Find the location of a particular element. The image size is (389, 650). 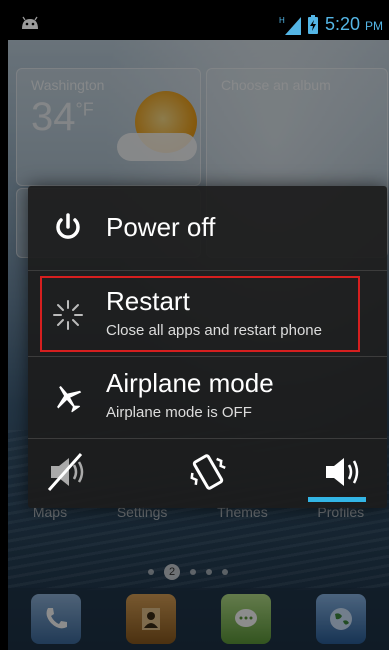

airplane-mode-status: Airplane mode is OFF is located at coordinates (179, 412).